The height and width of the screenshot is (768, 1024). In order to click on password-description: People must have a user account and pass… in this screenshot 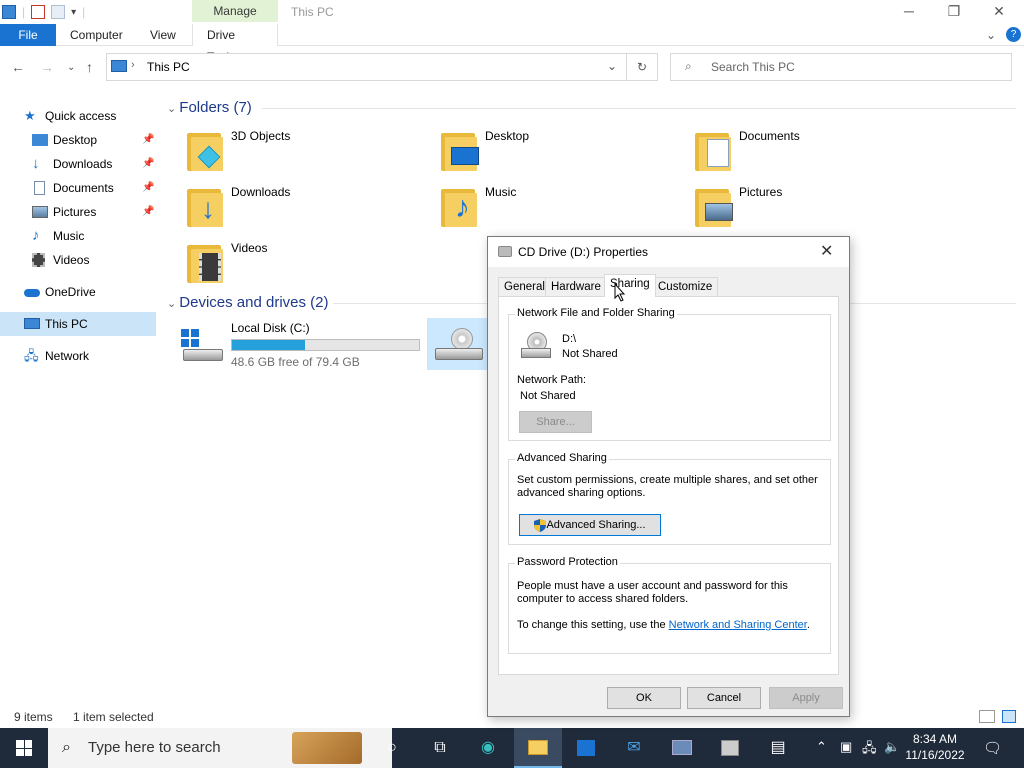, I will do `click(652, 586)`.